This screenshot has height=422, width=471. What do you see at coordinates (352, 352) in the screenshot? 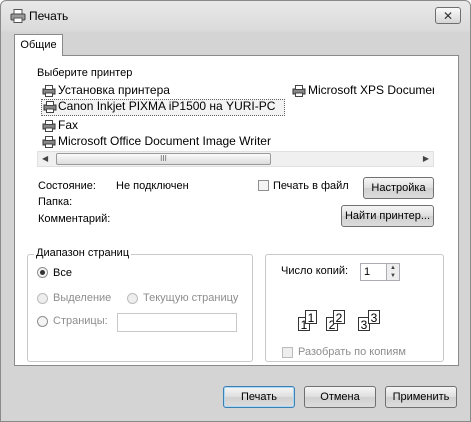
I see `collate-label: Разобрать по копиям` at bounding box center [352, 352].